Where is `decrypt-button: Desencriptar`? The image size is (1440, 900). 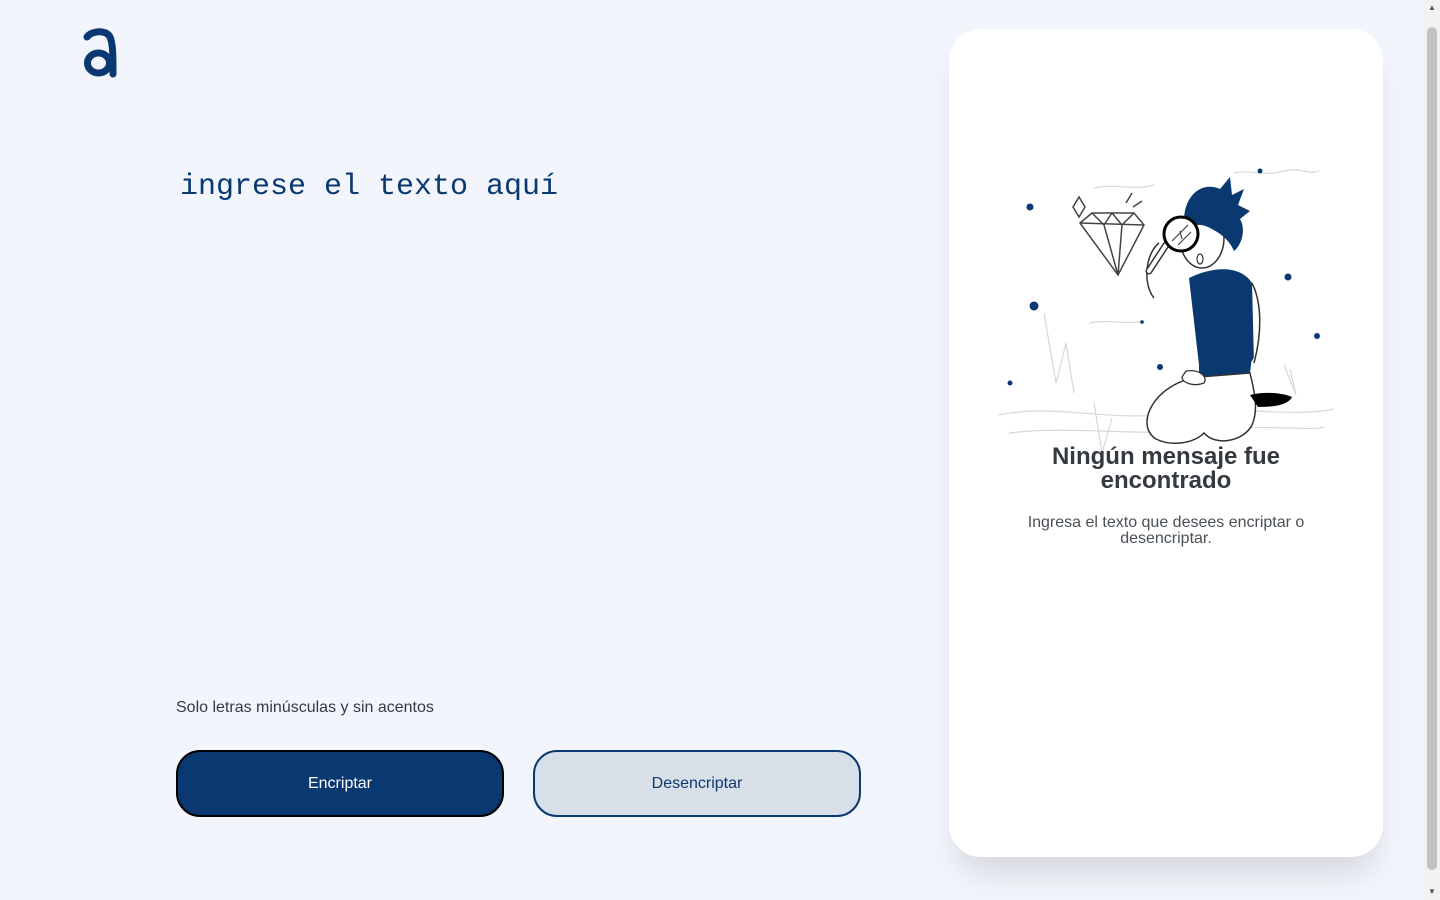 decrypt-button: Desencriptar is located at coordinates (697, 783).